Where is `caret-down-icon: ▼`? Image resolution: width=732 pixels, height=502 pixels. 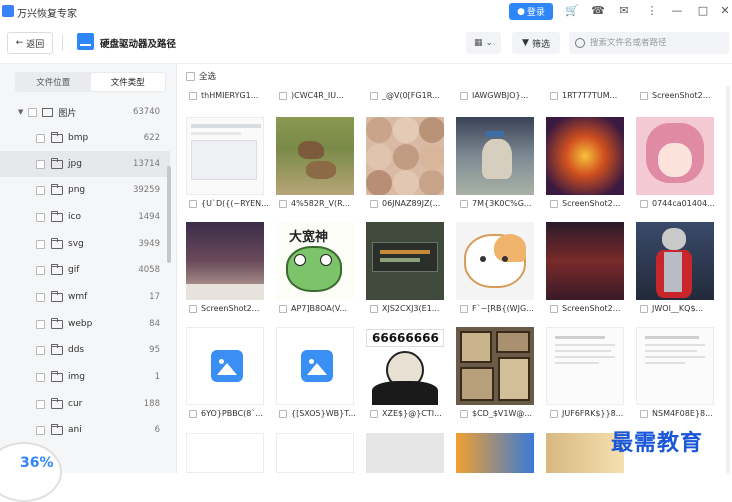
caret-down-icon: ▼ is located at coordinates (20, 112).